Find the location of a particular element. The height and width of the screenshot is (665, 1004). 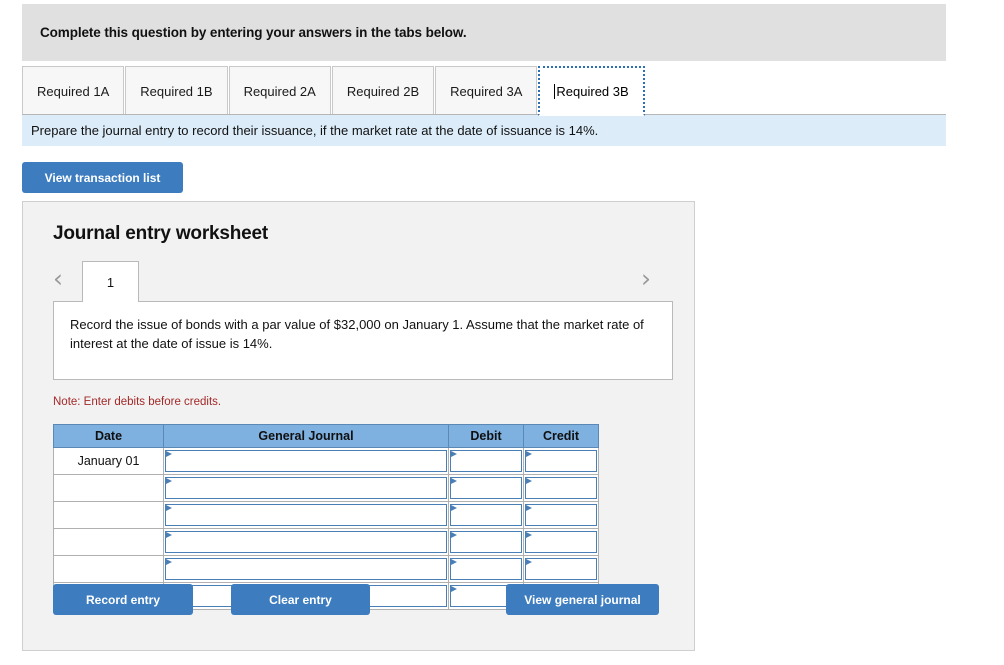

column-header-general-journal: General Journal is located at coordinates (306, 436).